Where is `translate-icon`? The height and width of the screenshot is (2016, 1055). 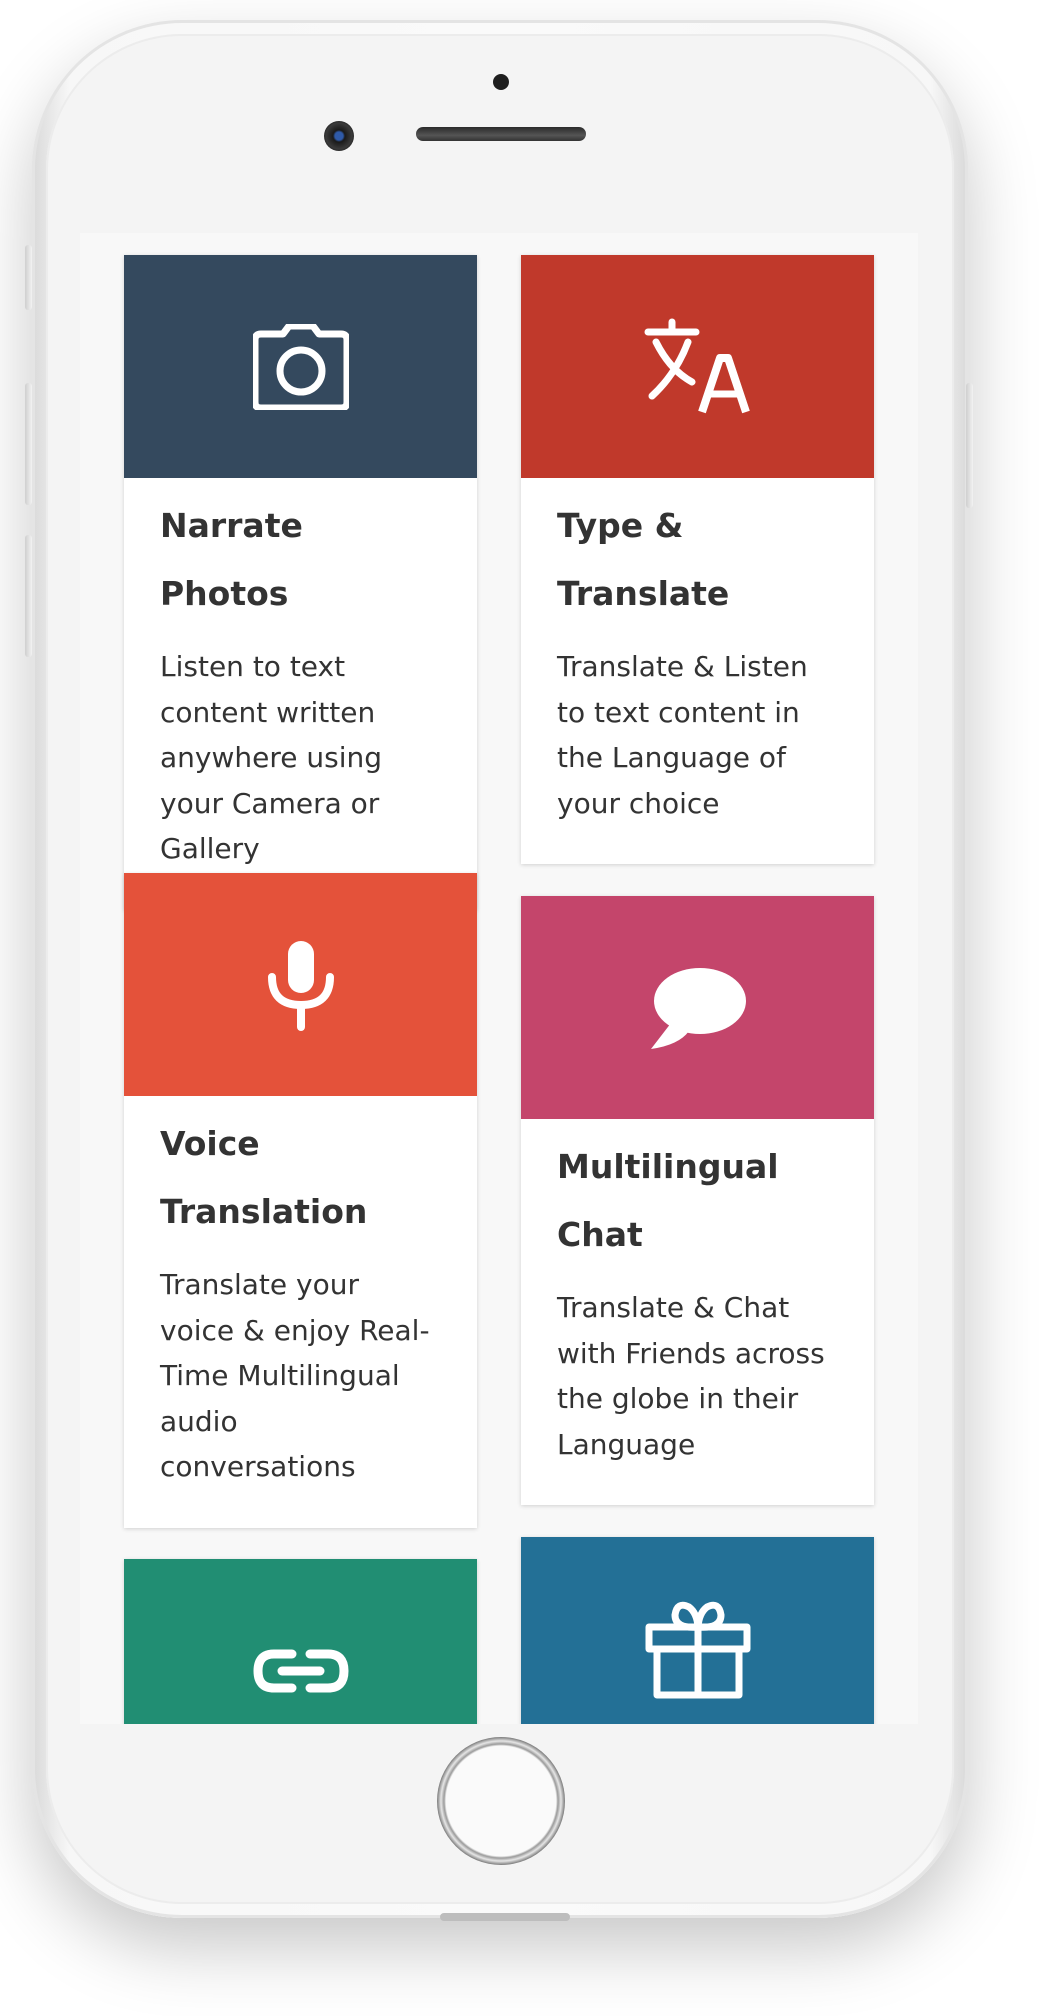
translate-icon is located at coordinates (698, 367).